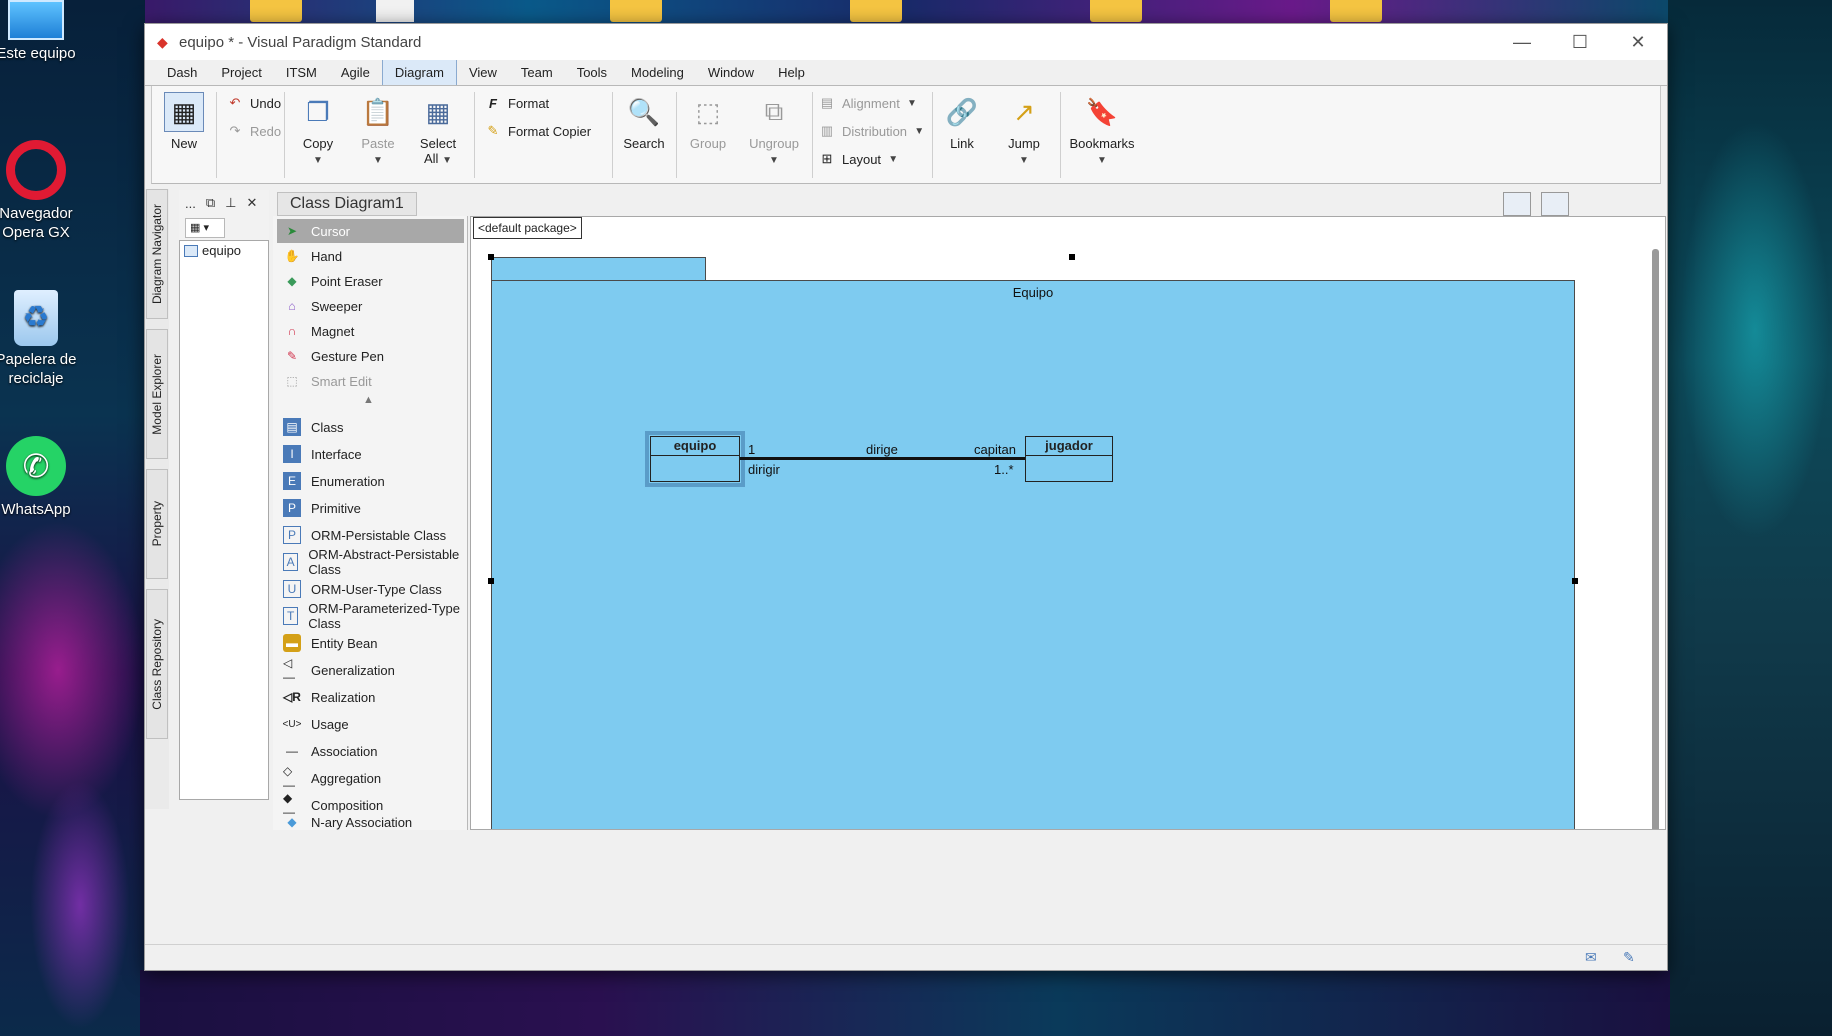 This screenshot has width=1832, height=1036. I want to click on view-layout-icon, so click(1555, 204).